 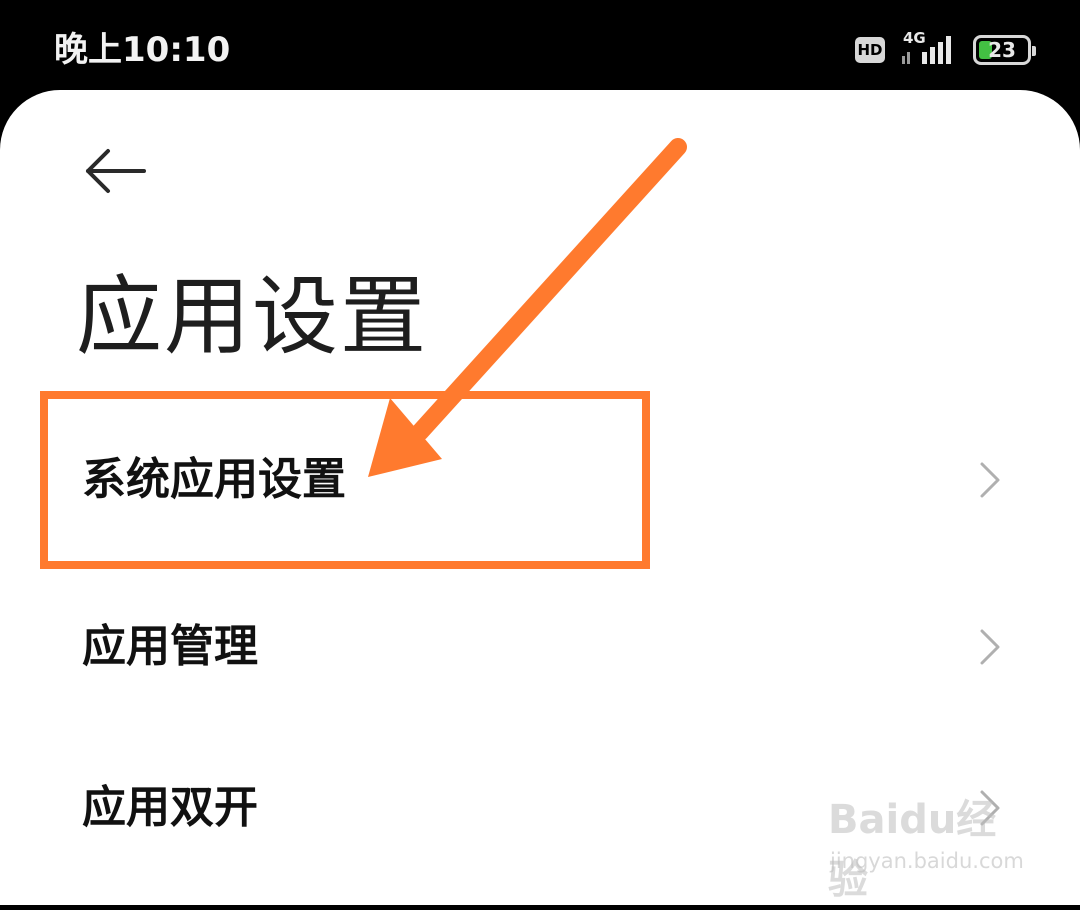 What do you see at coordinates (142, 50) in the screenshot?
I see `status-time: 晚上10:10` at bounding box center [142, 50].